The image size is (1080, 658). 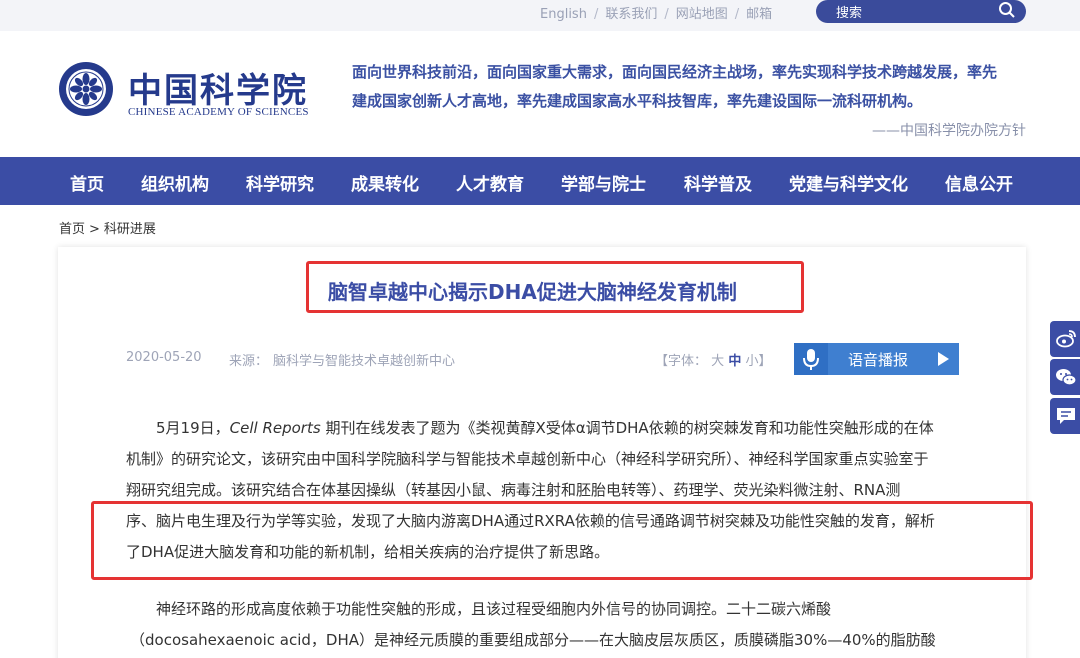 What do you see at coordinates (193, 428) in the screenshot?
I see `text-run: 5月19日，` at bounding box center [193, 428].